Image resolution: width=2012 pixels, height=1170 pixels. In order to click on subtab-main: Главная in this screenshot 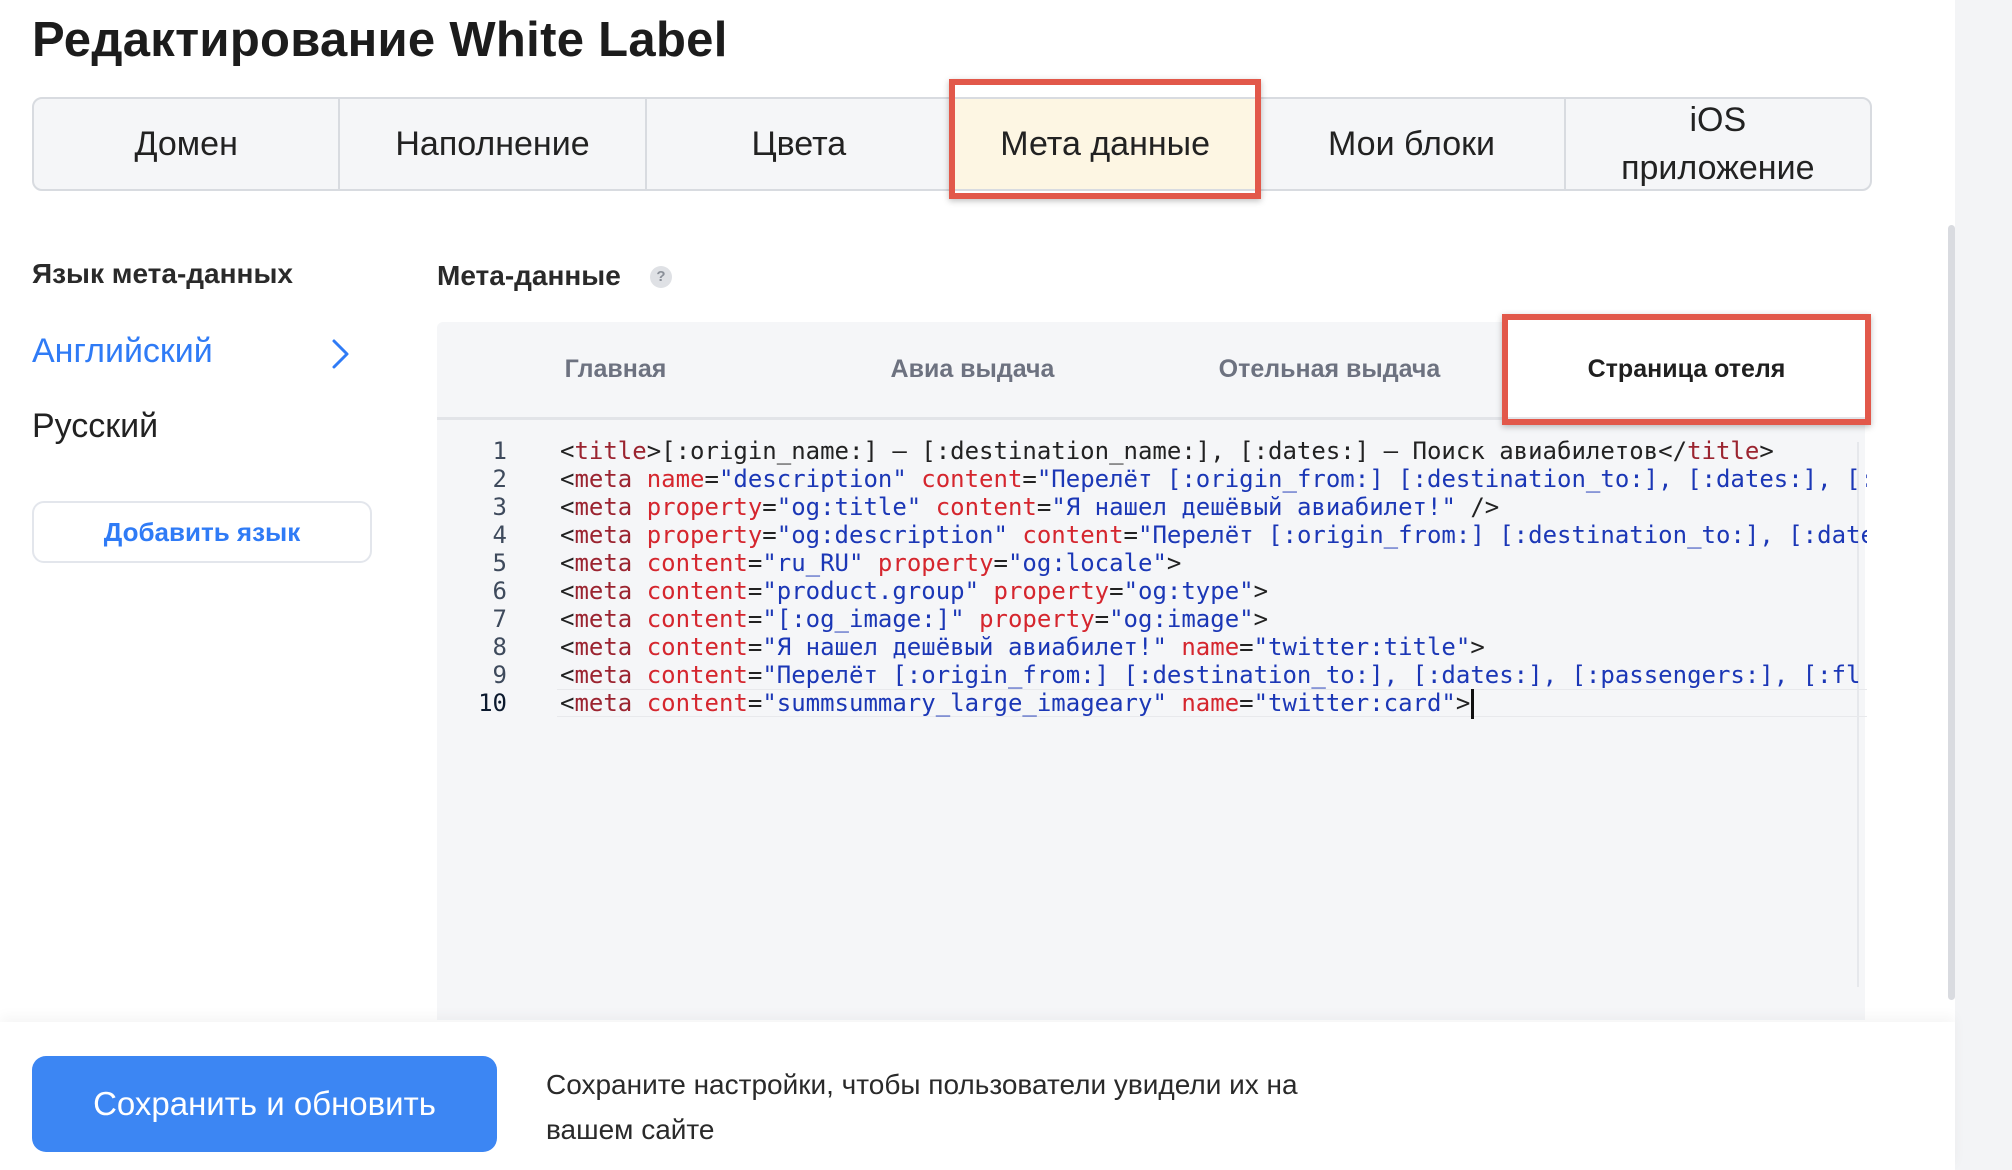, I will do `click(615, 369)`.